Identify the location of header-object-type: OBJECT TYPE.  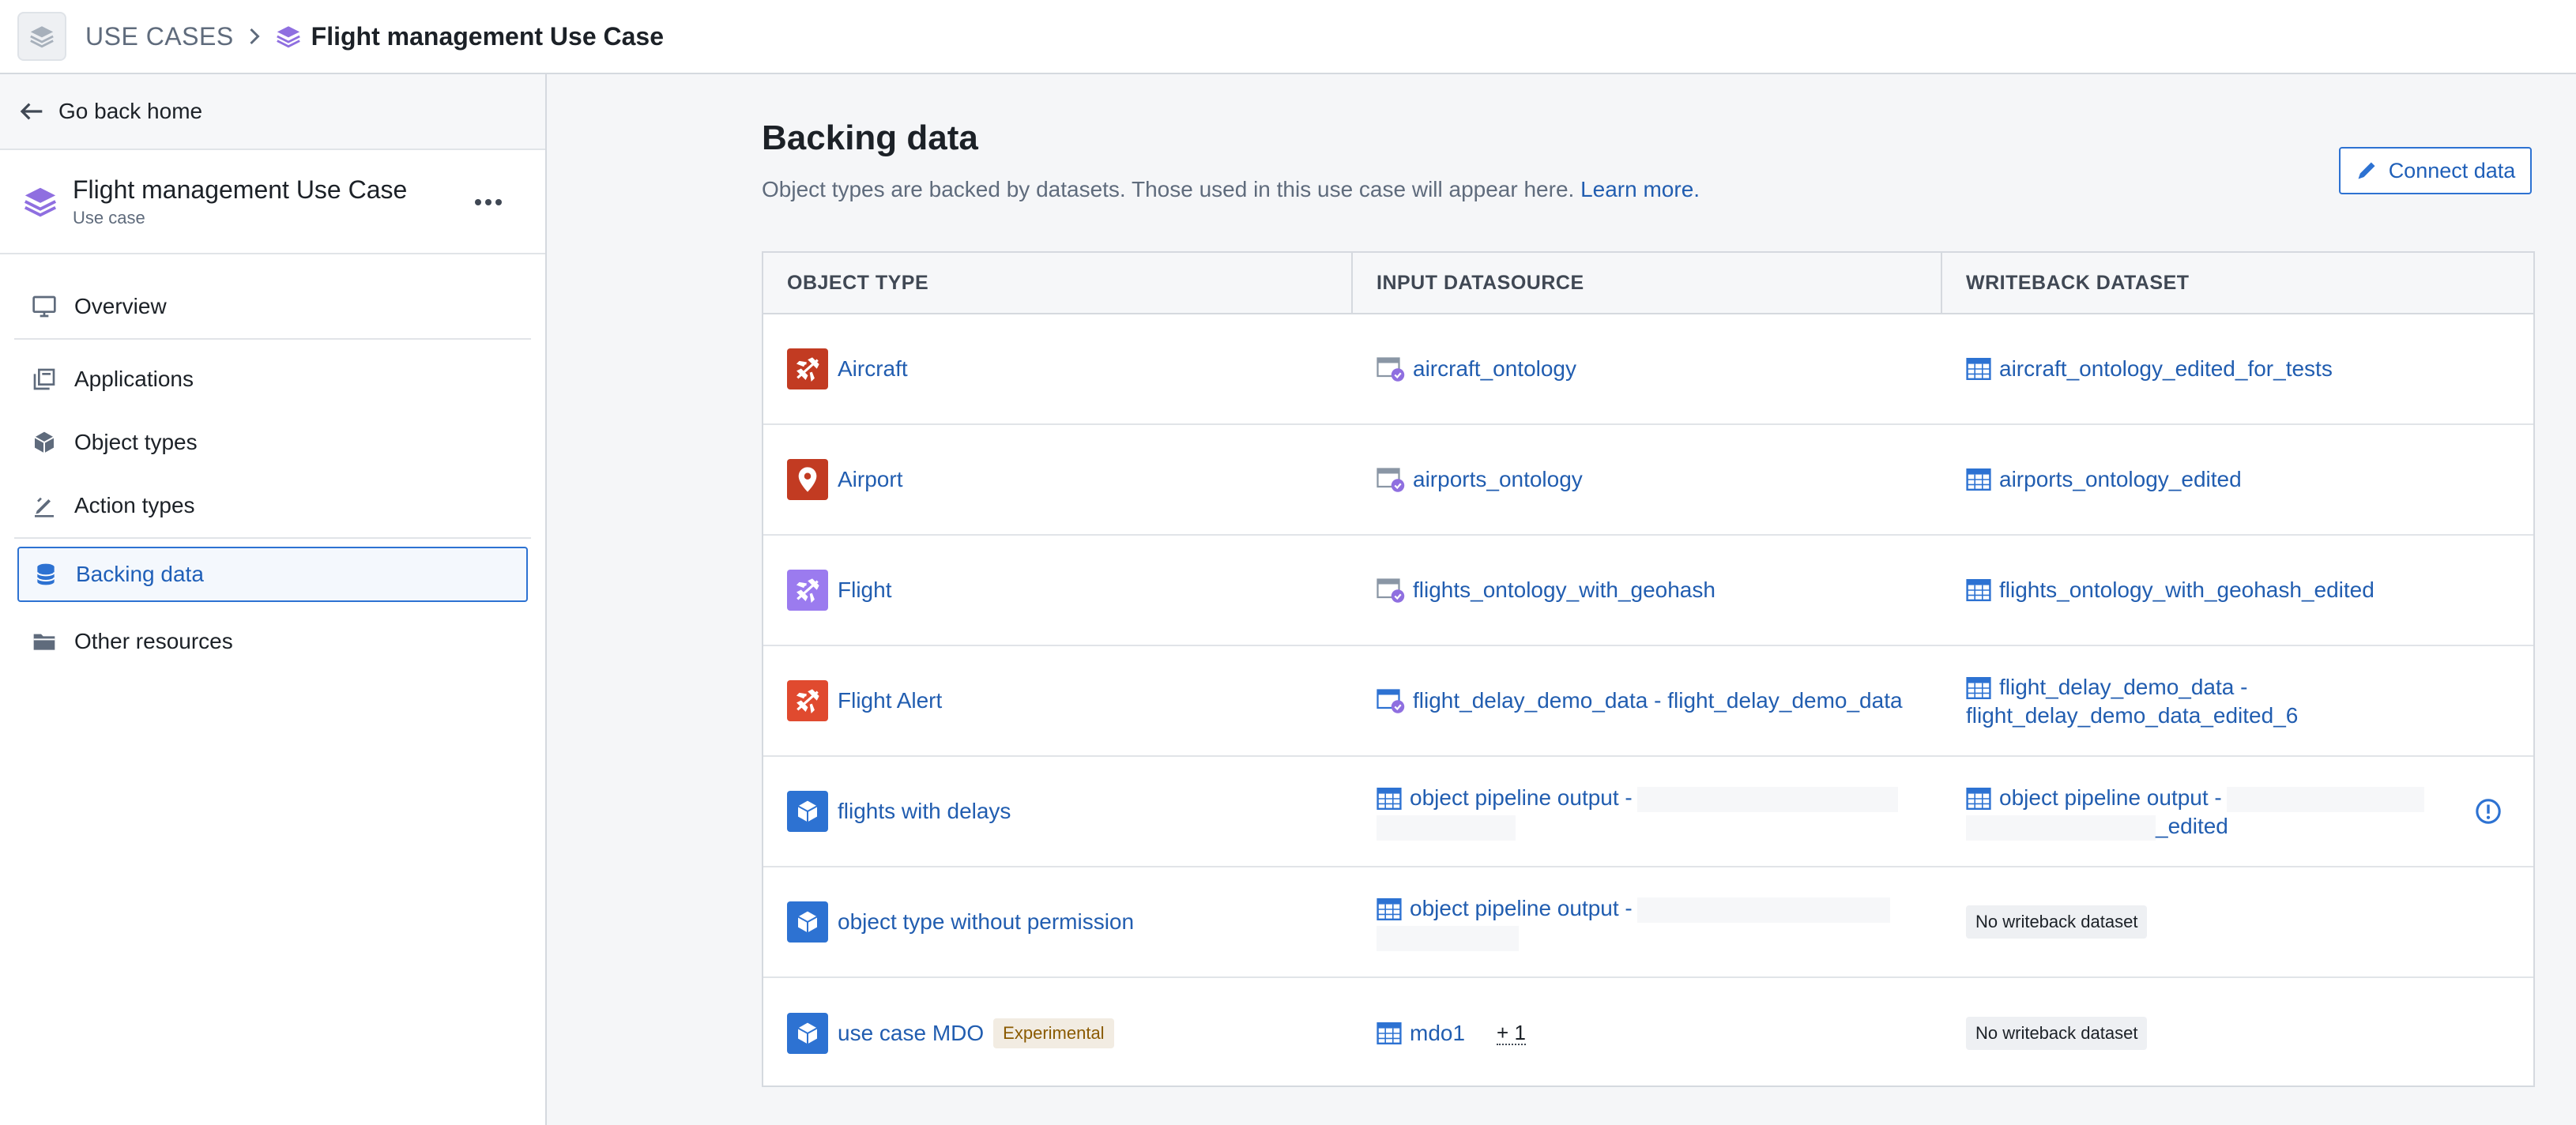
(1058, 283).